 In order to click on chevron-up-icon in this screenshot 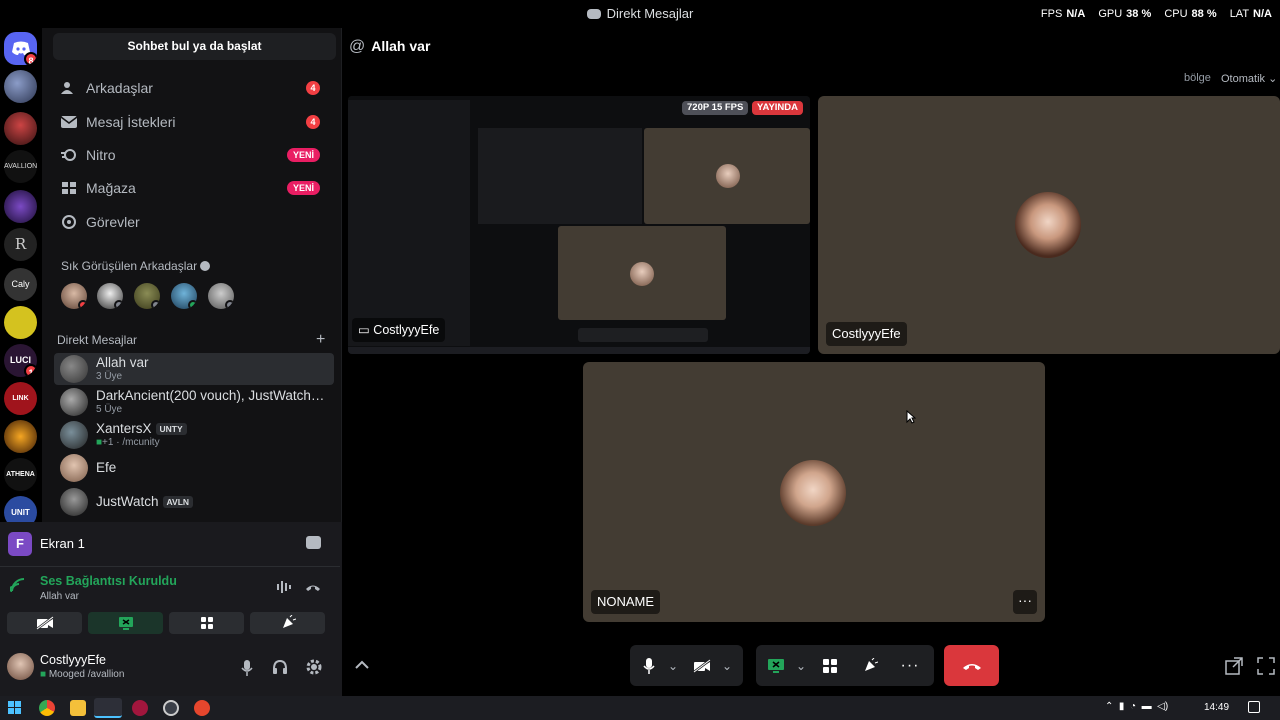, I will do `click(362, 665)`.